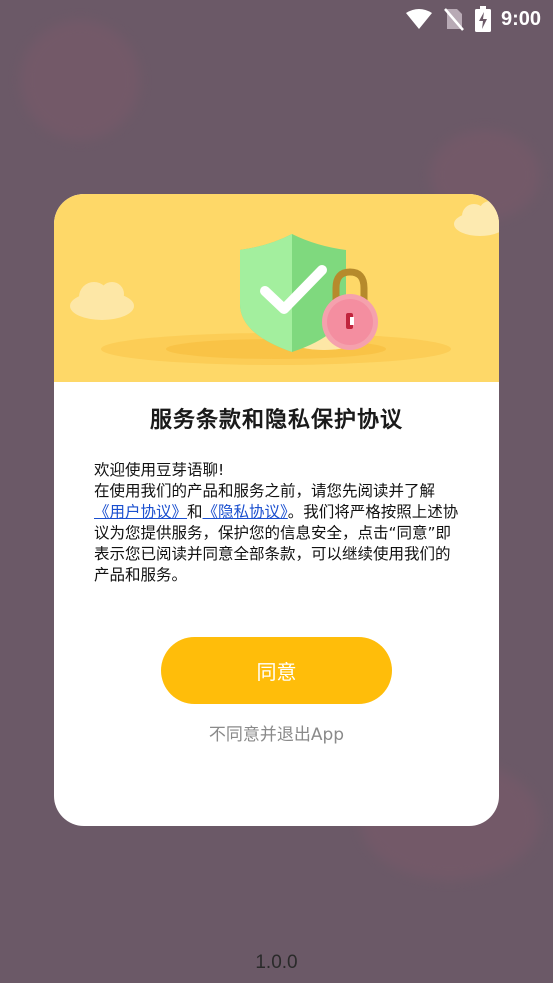 This screenshot has height=983, width=553. I want to click on background-decoration, so click(80, 80).